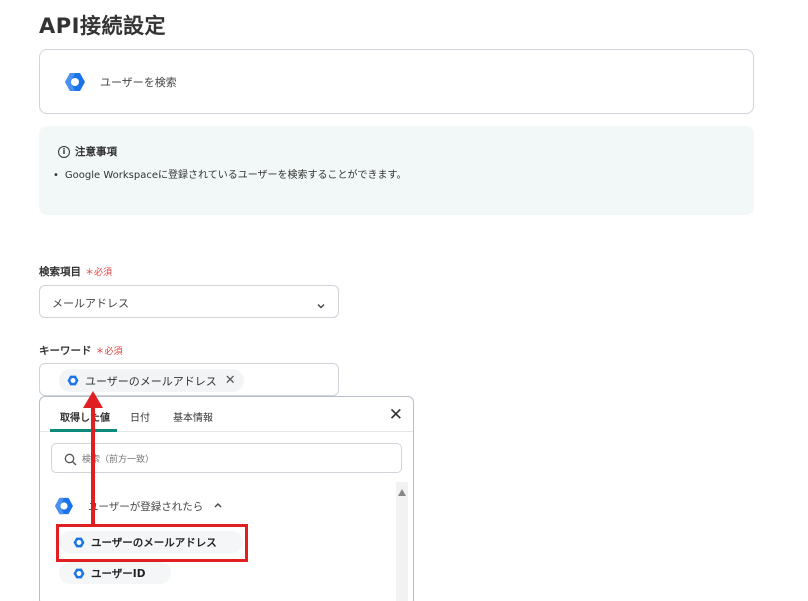 The height and width of the screenshot is (601, 808). What do you see at coordinates (64, 151) in the screenshot?
I see `info-icon: i` at bounding box center [64, 151].